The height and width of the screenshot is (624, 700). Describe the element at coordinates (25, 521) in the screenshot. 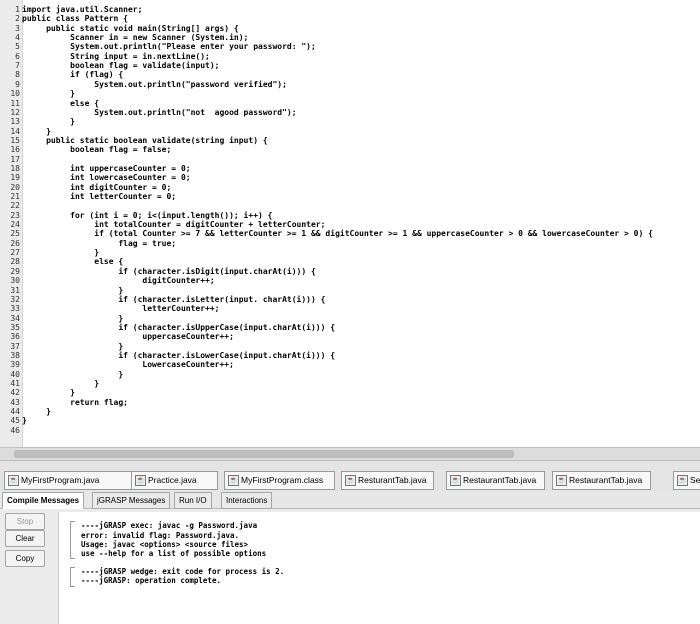

I see `stop-button: Stop` at that location.